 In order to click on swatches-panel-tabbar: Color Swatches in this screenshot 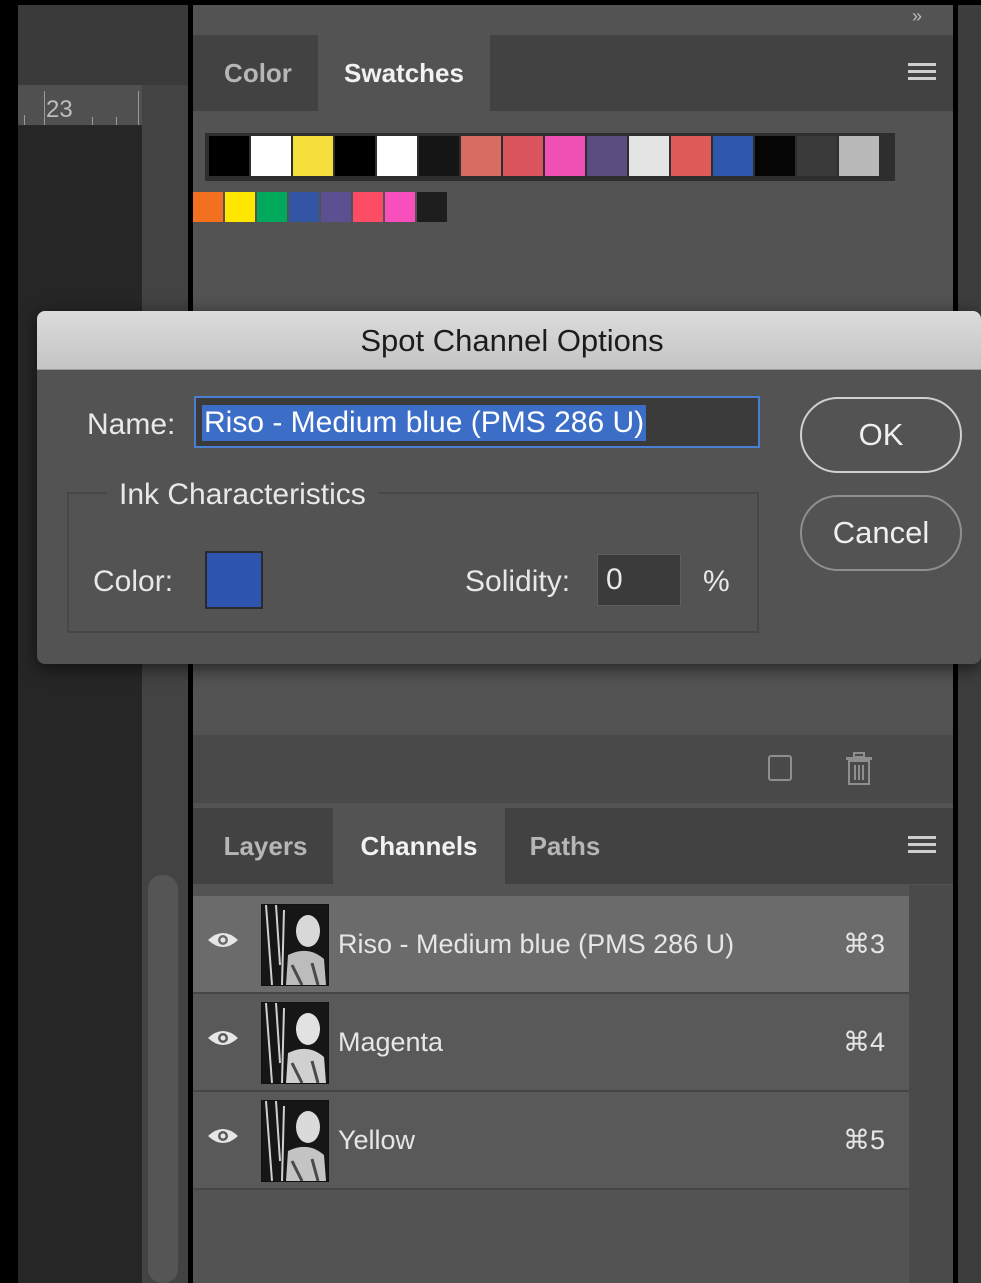, I will do `click(573, 73)`.